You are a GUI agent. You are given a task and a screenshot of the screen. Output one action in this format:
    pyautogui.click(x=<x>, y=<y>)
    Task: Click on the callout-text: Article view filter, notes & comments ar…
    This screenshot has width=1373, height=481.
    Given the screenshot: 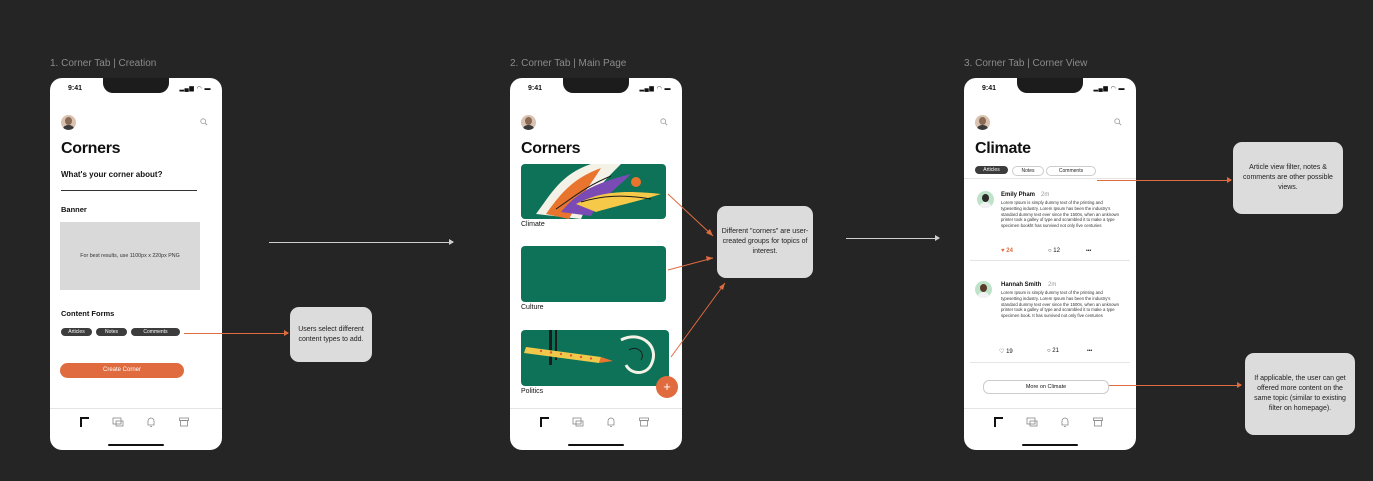 What is the action you would take?
    pyautogui.click(x=1288, y=177)
    